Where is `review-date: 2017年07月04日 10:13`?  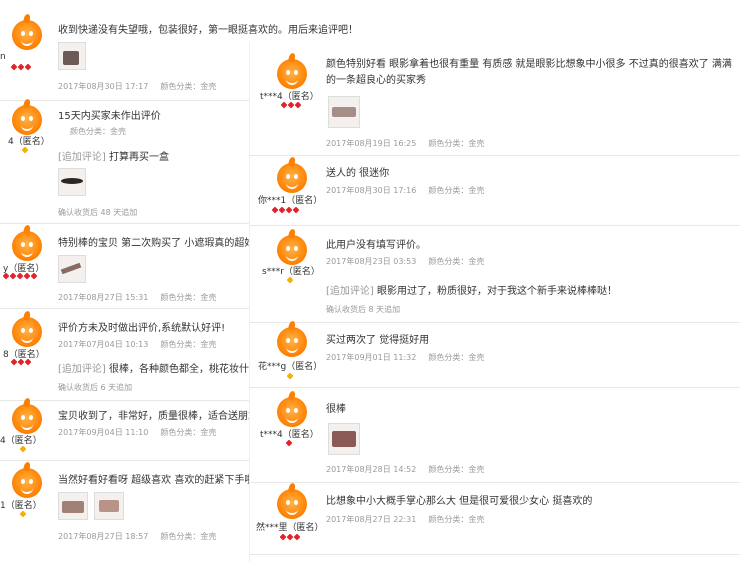 review-date: 2017年07月04日 10:13 is located at coordinates (103, 344).